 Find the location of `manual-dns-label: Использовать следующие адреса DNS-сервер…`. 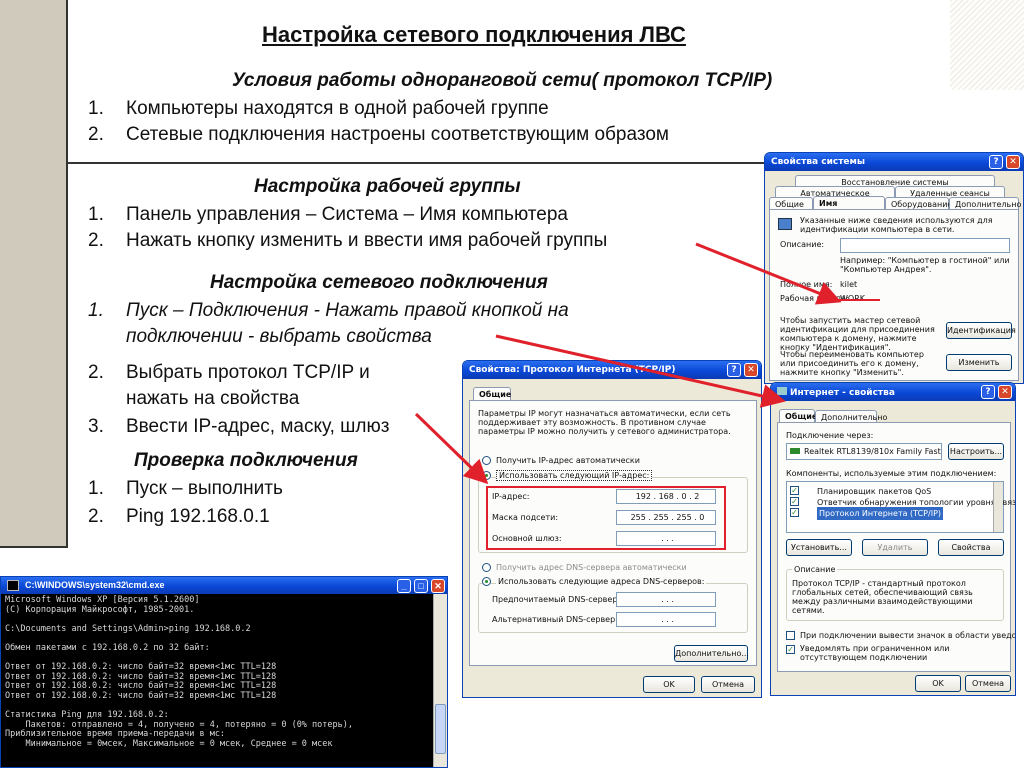

manual-dns-label: Использовать следующие адреса DNS-сервер… is located at coordinates (601, 581).